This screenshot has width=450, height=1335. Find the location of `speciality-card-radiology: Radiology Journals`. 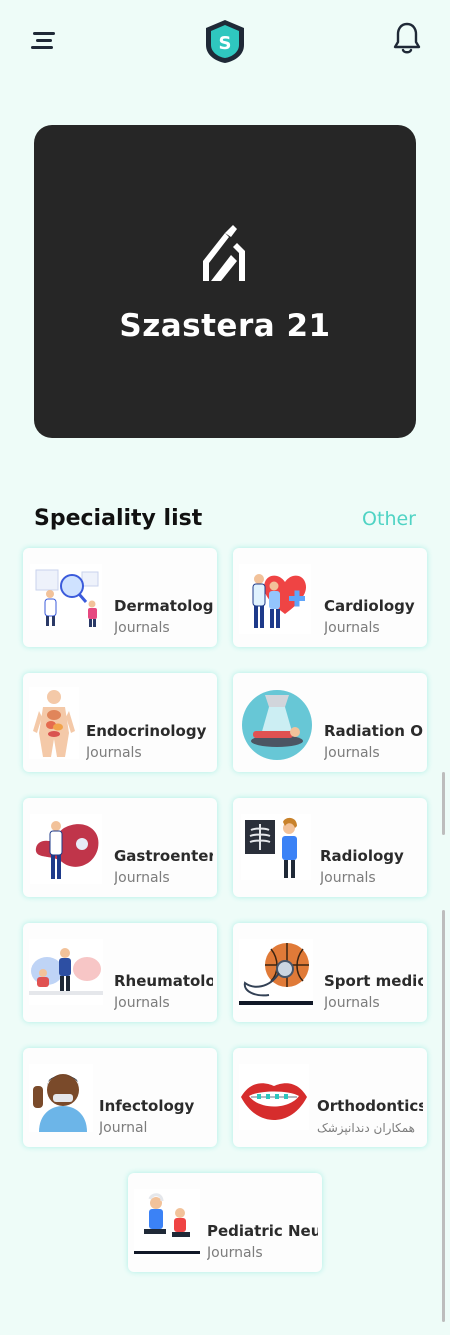

speciality-card-radiology: Radiology Journals is located at coordinates (330, 847).